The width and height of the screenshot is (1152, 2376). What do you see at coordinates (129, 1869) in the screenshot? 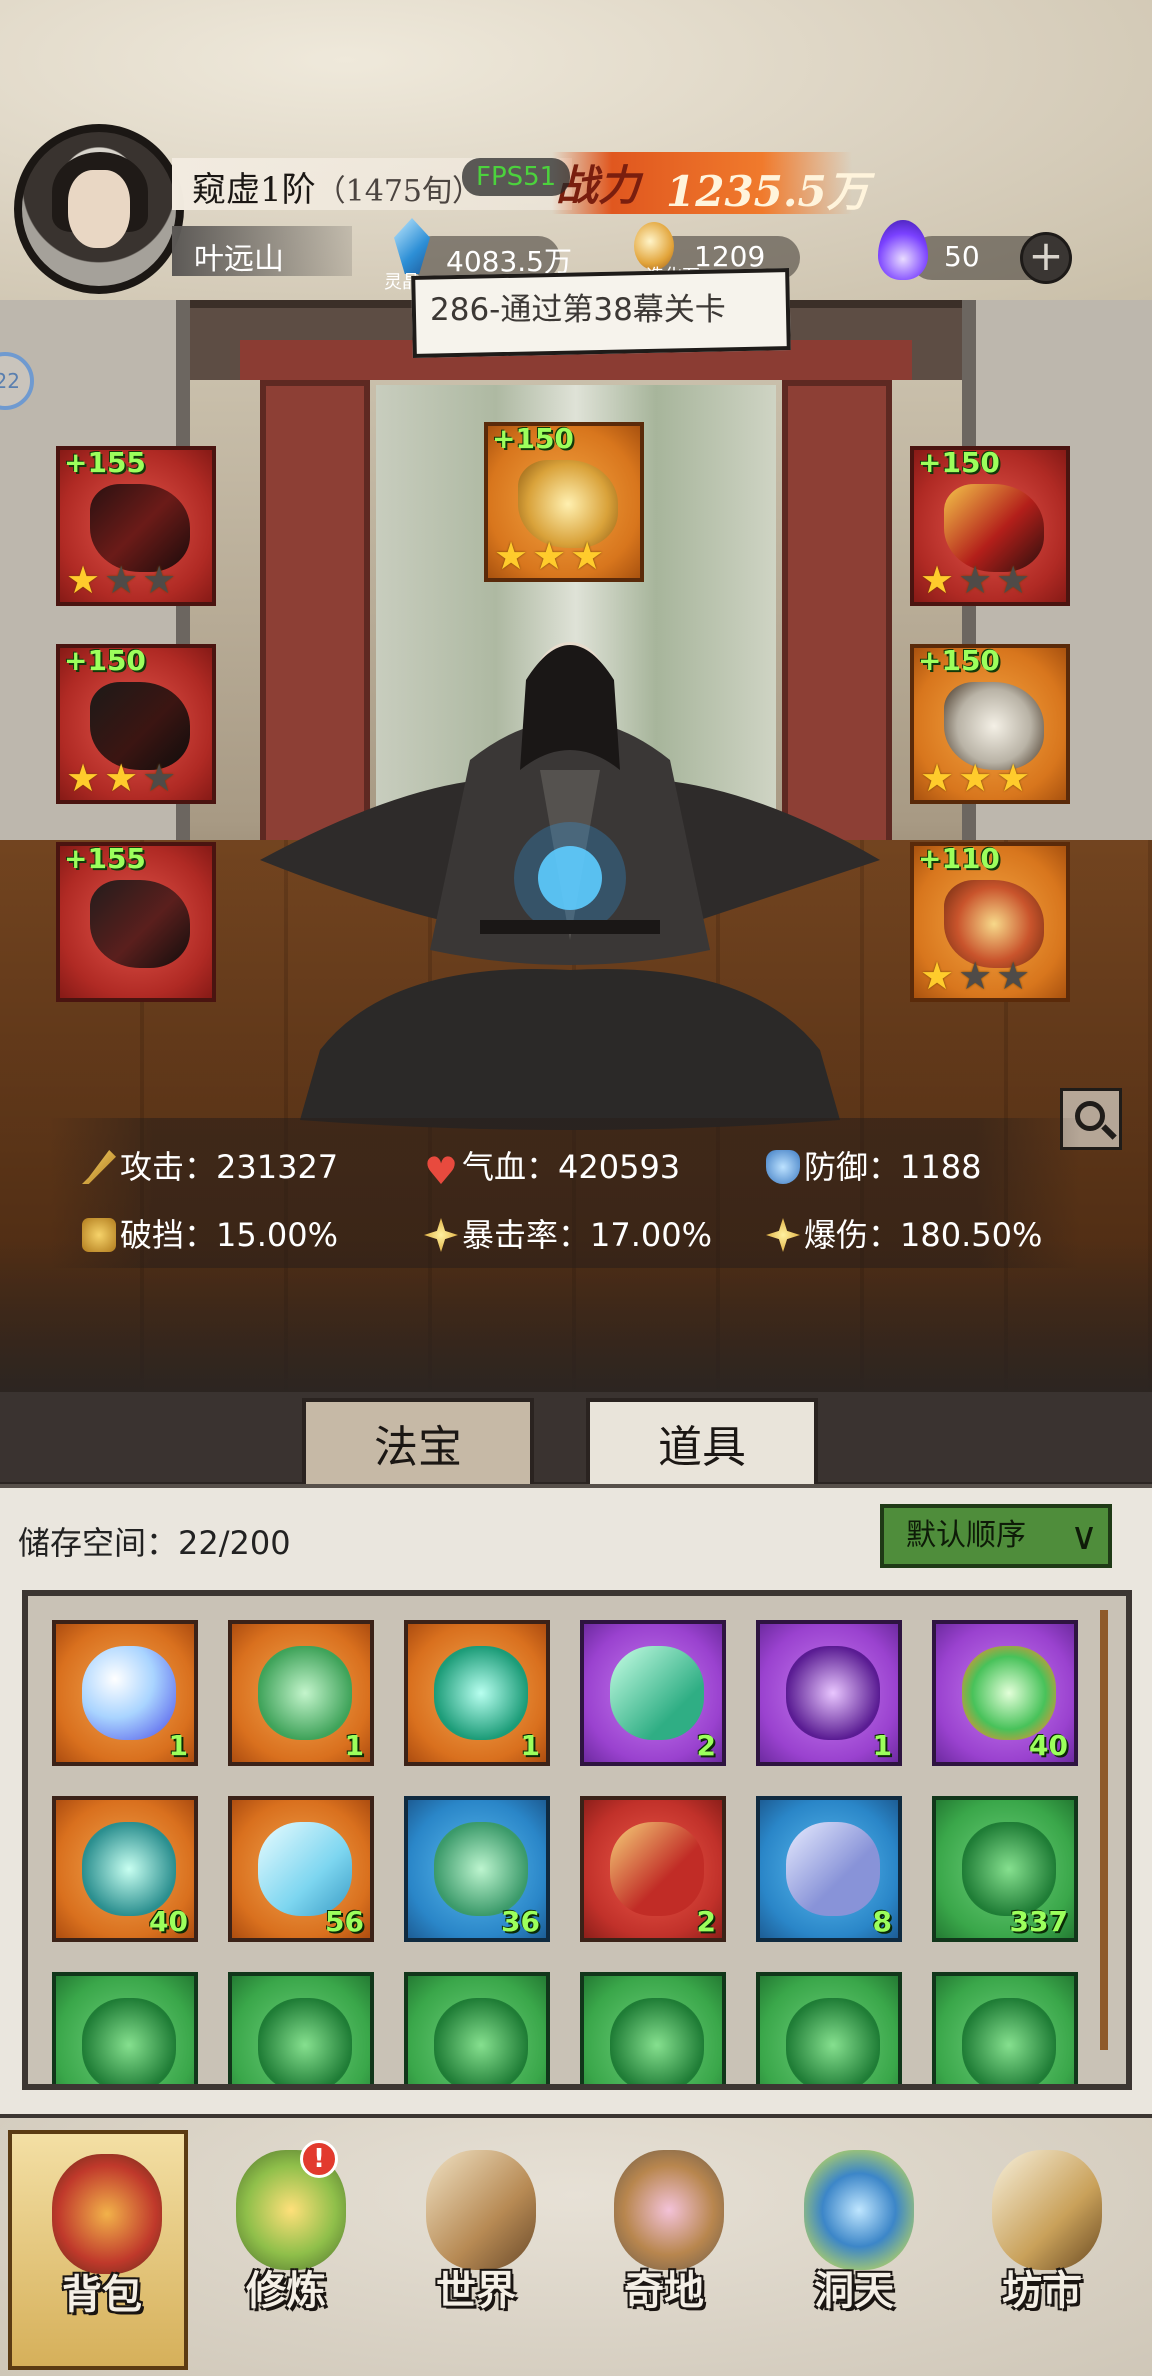
I see `wind-swirl-icon` at bounding box center [129, 1869].